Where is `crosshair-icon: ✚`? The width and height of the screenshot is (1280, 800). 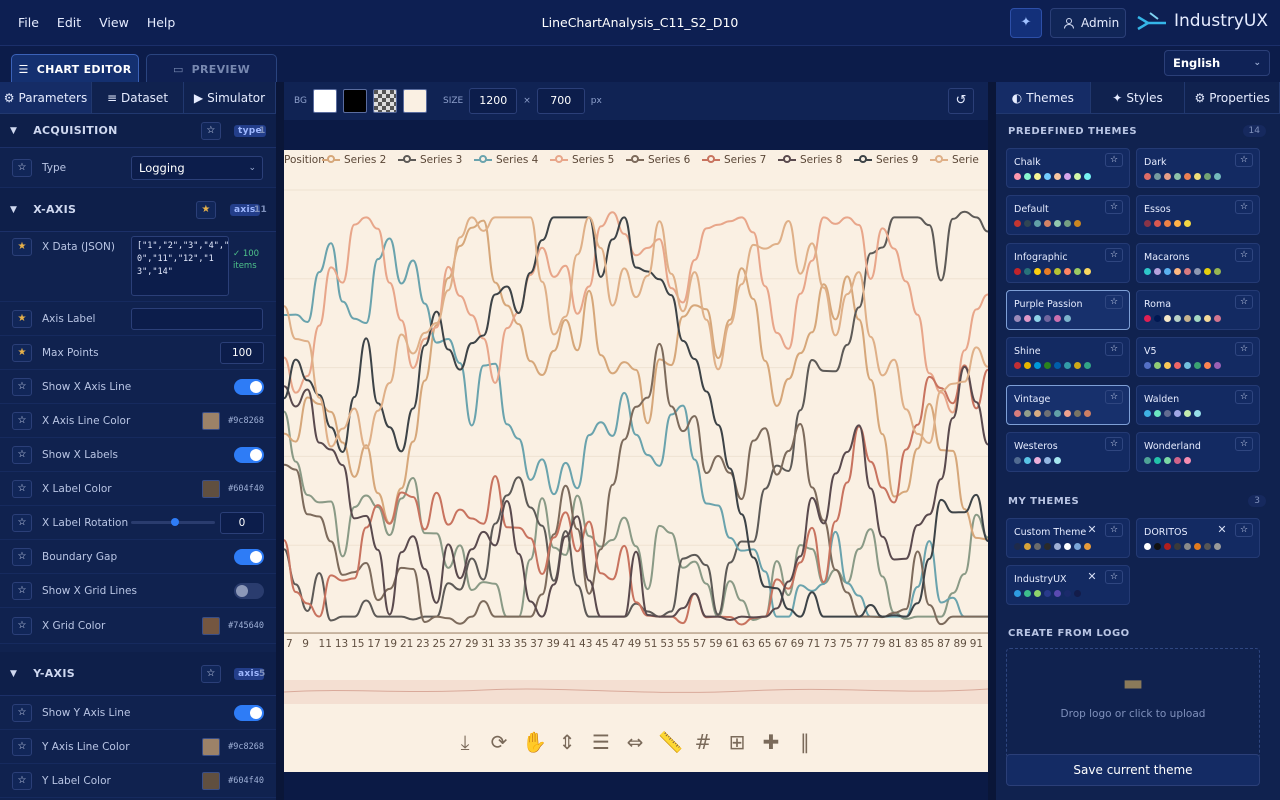
crosshair-icon: ✚ is located at coordinates (771, 742).